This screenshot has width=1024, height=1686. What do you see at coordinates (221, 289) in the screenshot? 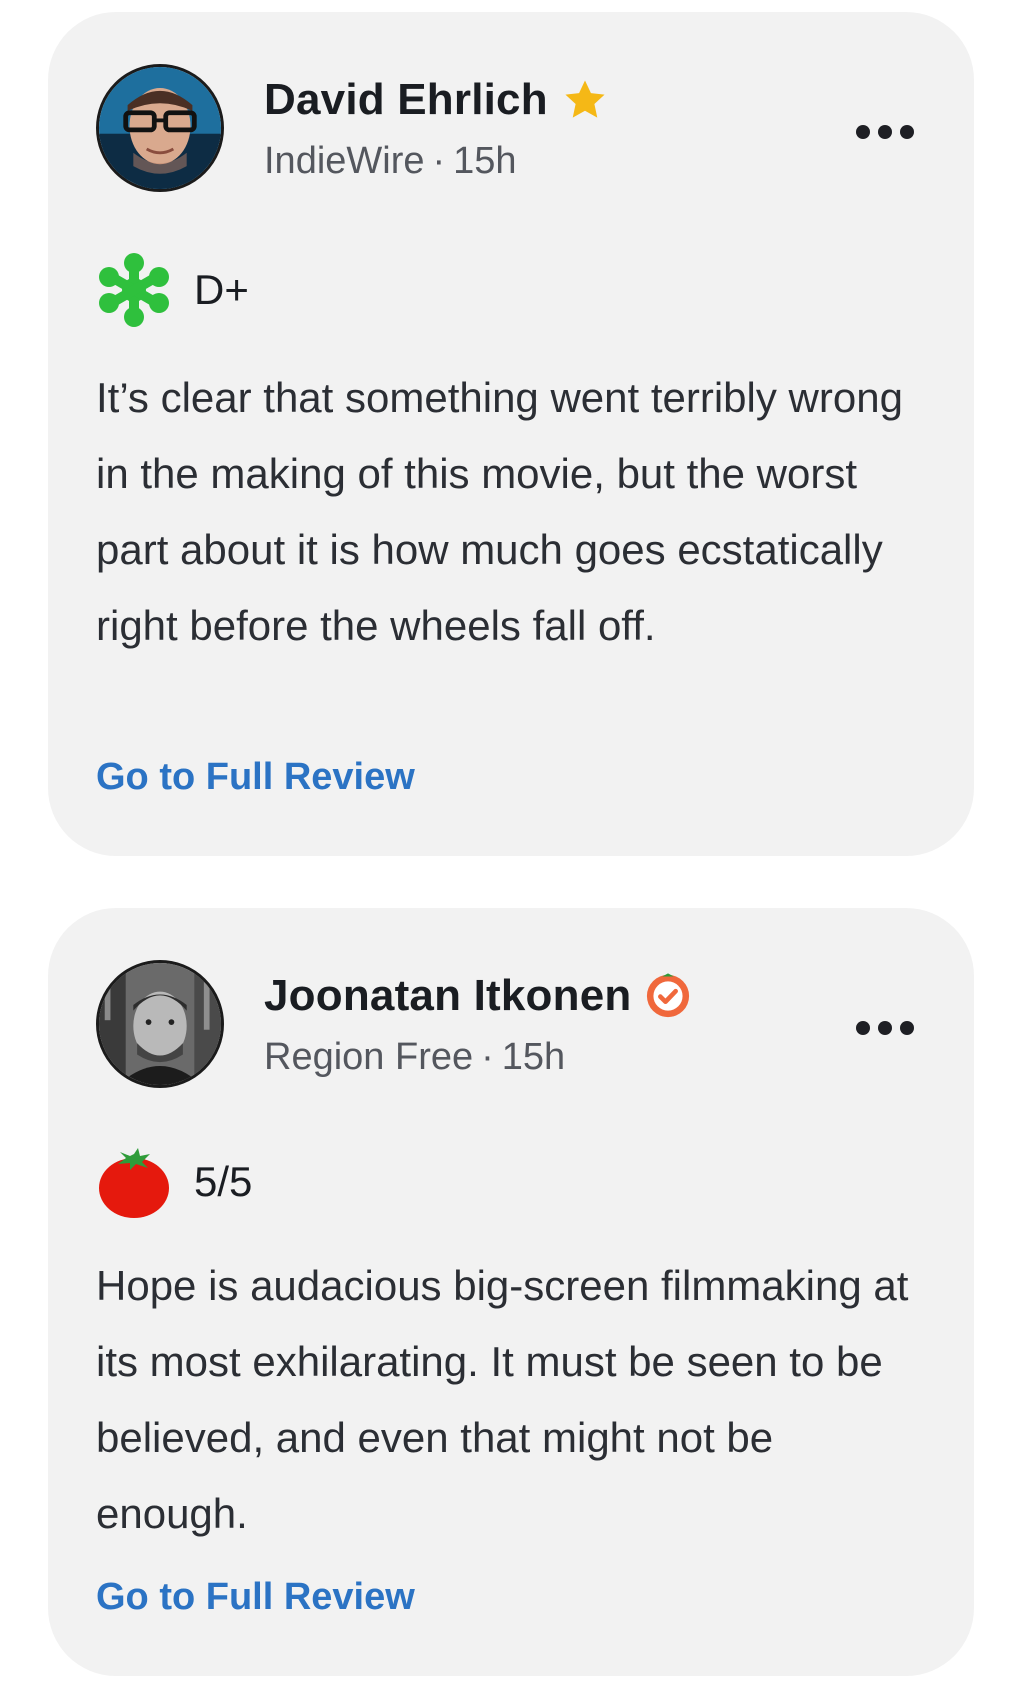
I see `review-score: D+` at bounding box center [221, 289].